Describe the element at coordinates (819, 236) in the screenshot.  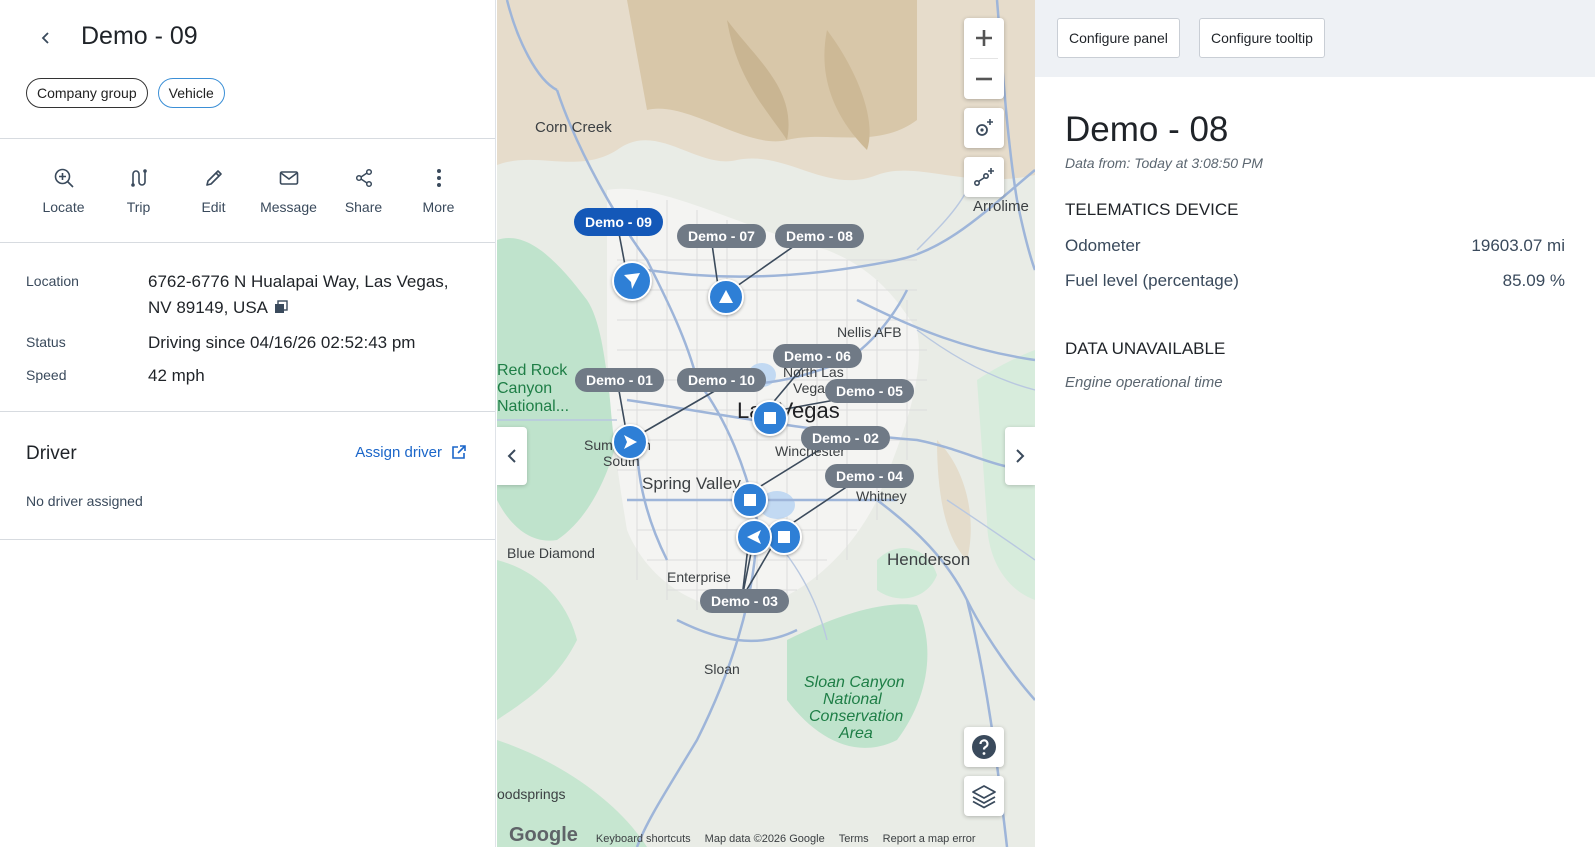
I see `vehicle-label-demo-08: Demo - 08` at that location.